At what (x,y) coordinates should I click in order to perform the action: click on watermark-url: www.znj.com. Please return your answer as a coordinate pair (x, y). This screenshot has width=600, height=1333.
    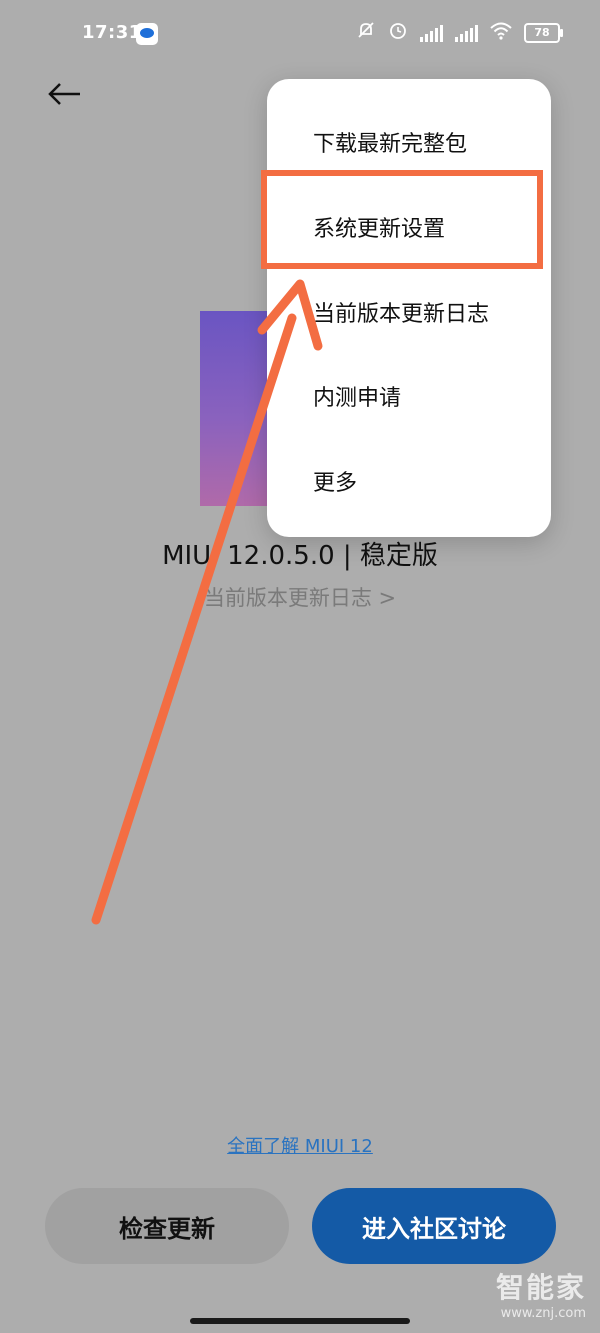
    Looking at the image, I should click on (543, 1313).